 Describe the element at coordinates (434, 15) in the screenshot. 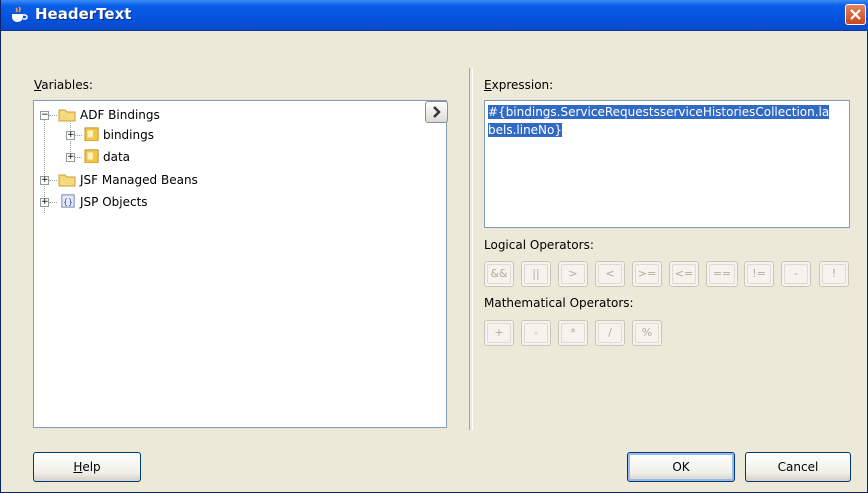

I see `title-bar: HeaderText` at that location.